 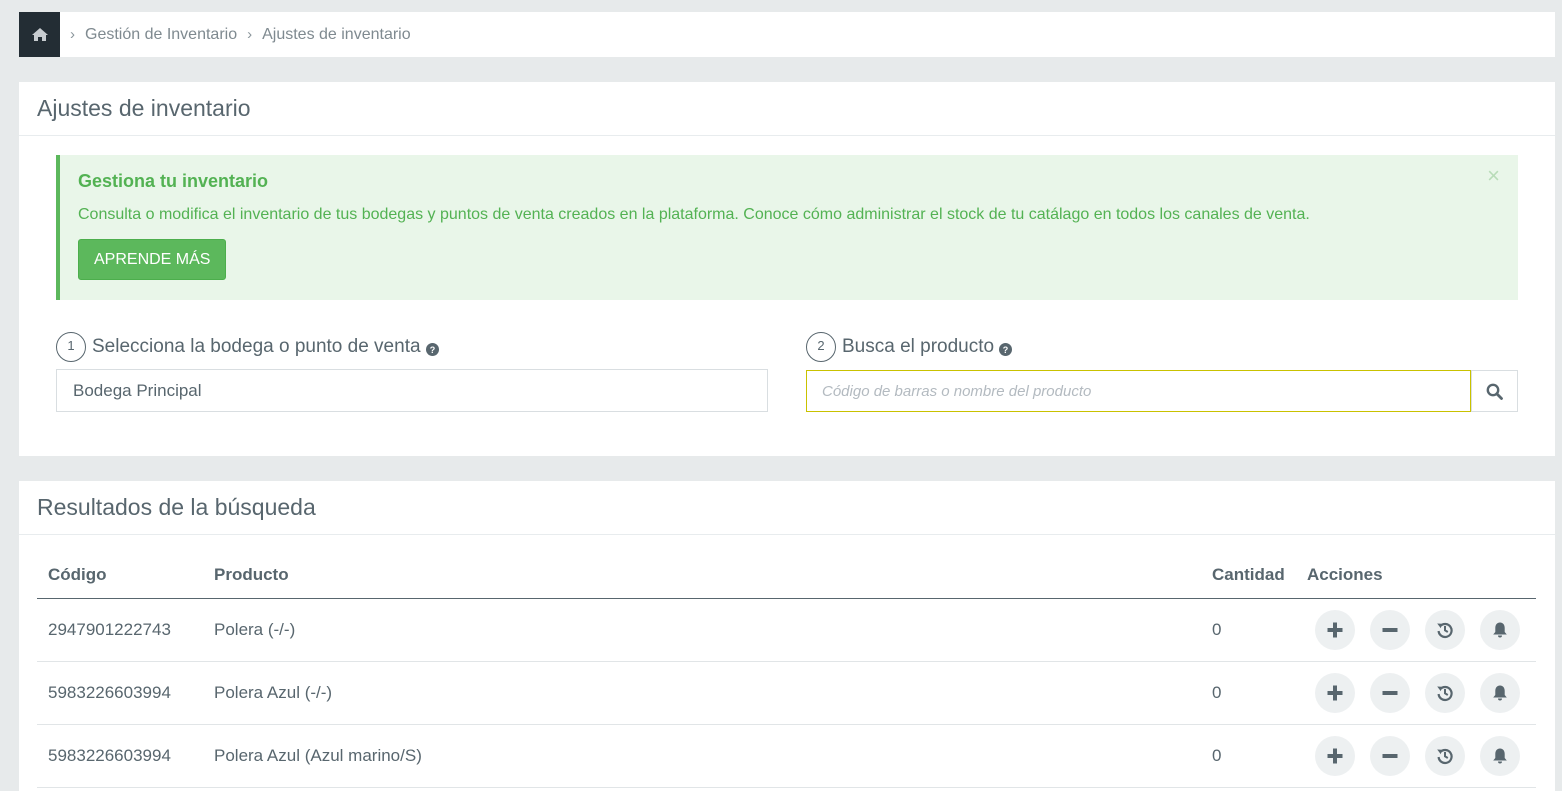 I want to click on warehouse-select: Bodega Principal, so click(x=412, y=390).